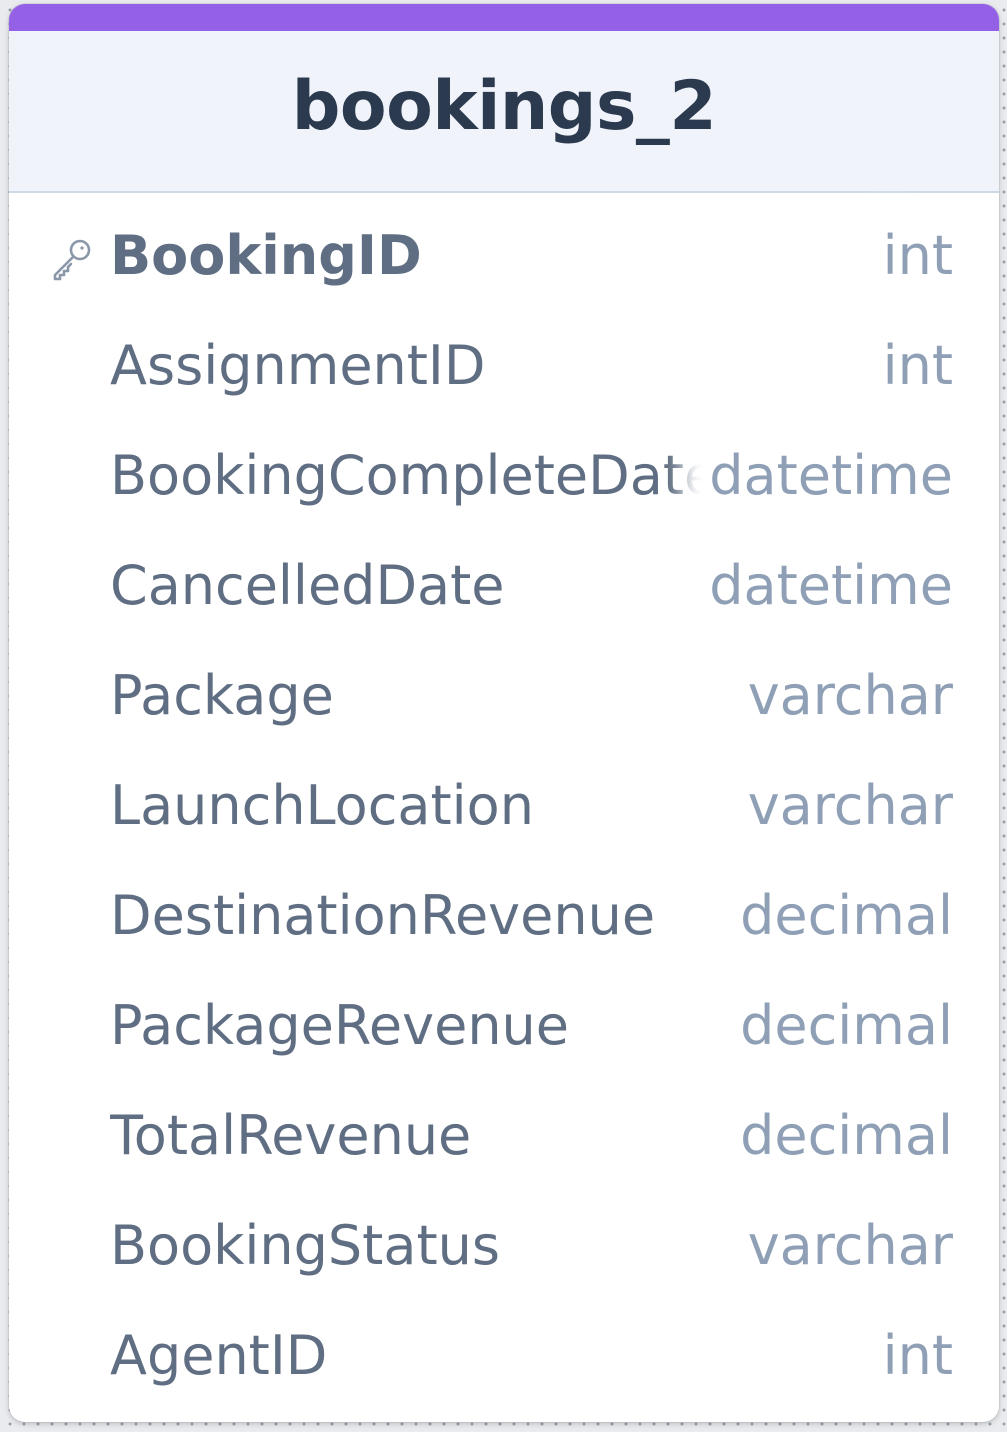 This screenshot has height=1432, width=1007. What do you see at coordinates (307, 585) in the screenshot?
I see `column-name: CancelledDate` at bounding box center [307, 585].